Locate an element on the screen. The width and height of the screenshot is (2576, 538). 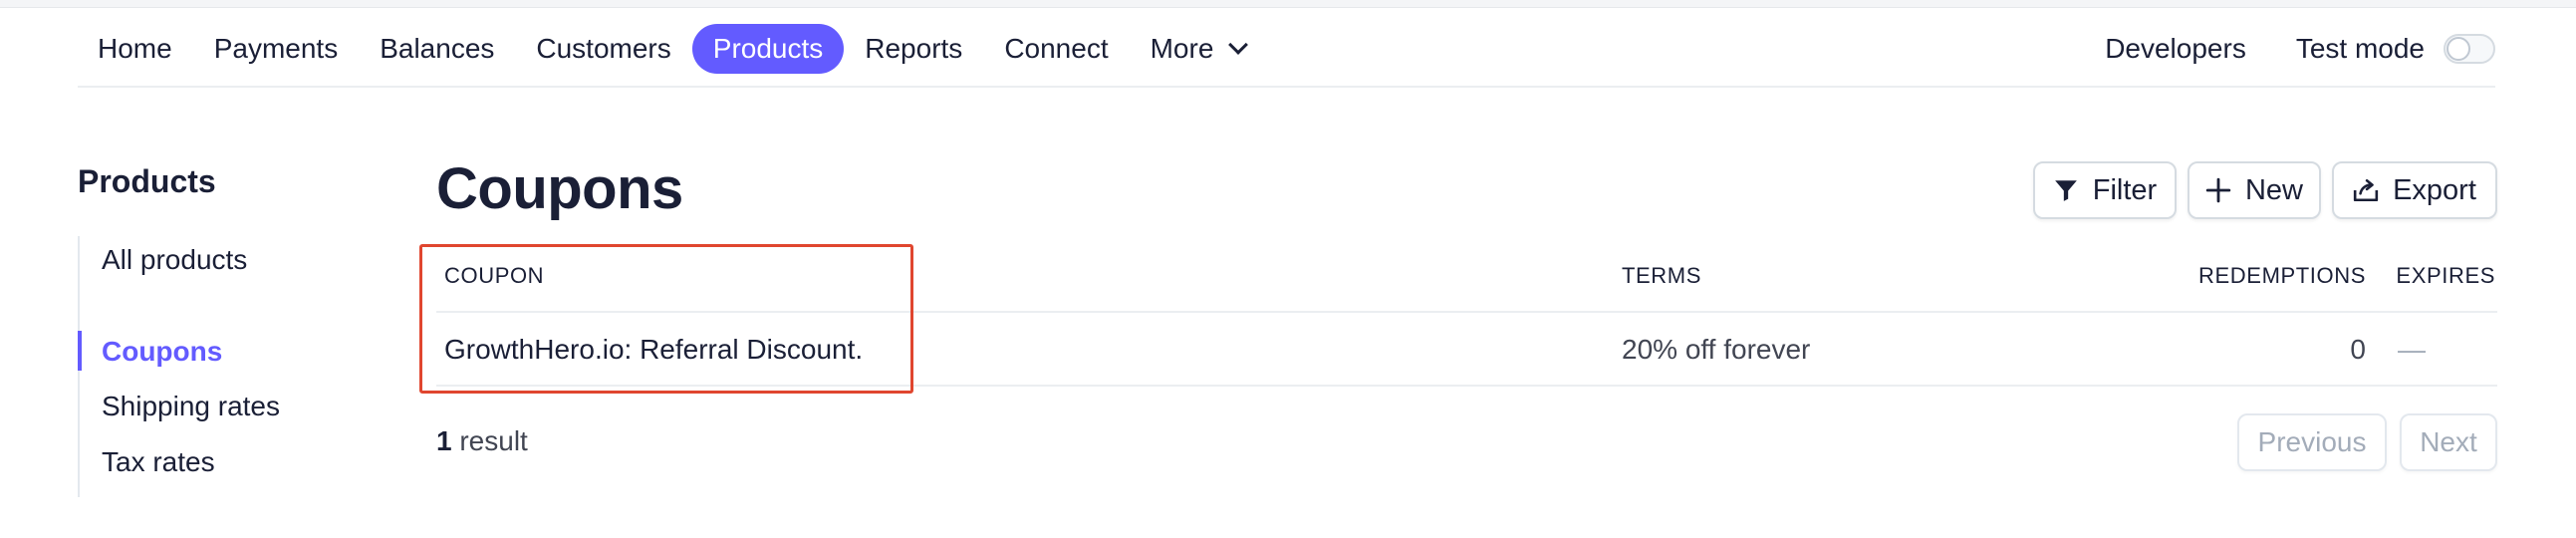
result-count: 1 result is located at coordinates (482, 441).